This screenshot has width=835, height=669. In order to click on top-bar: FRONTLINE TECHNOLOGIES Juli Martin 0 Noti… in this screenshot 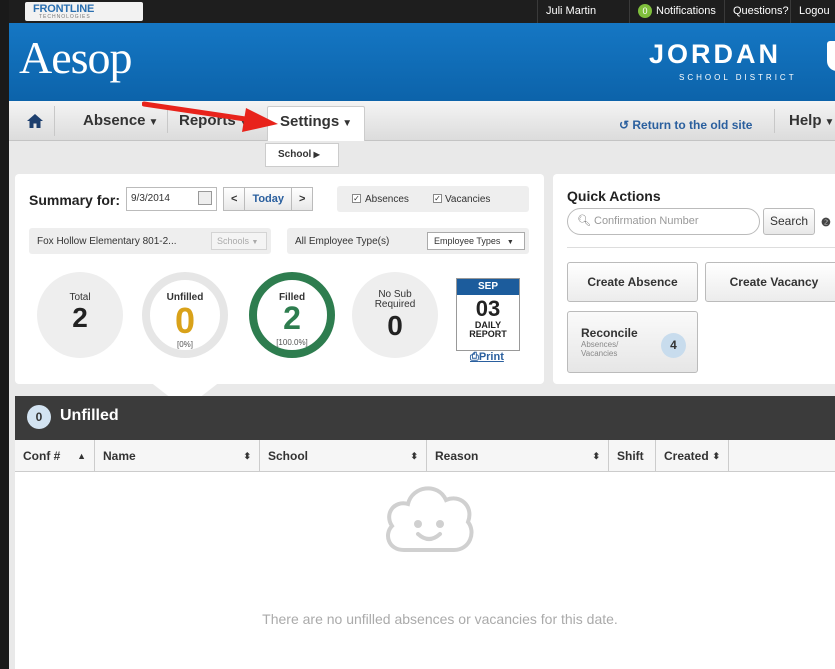, I will do `click(422, 11)`.